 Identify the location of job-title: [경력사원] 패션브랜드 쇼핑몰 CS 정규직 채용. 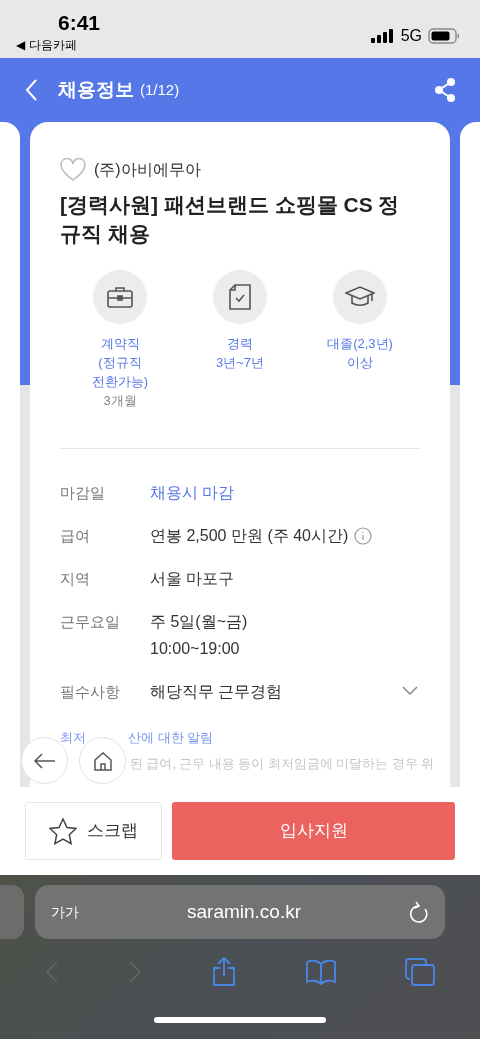
(230, 219).